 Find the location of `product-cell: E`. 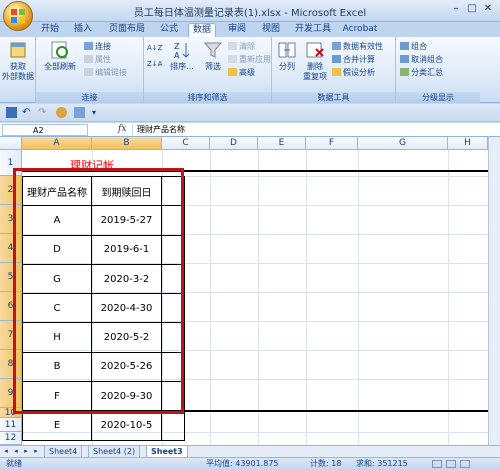

product-cell: E is located at coordinates (57, 425).